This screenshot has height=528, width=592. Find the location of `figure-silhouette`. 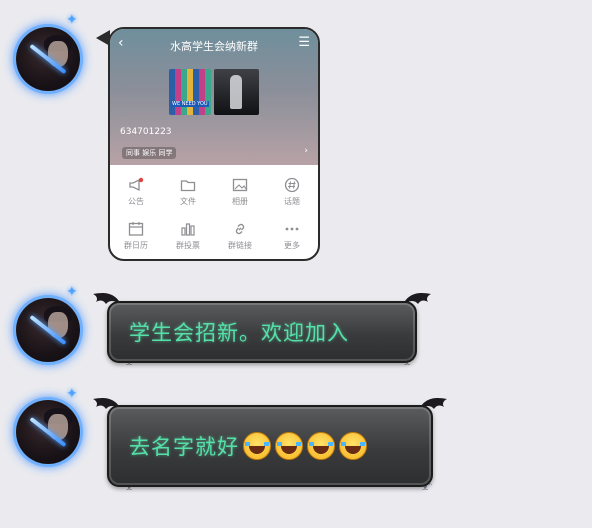

figure-silhouette is located at coordinates (236, 92).